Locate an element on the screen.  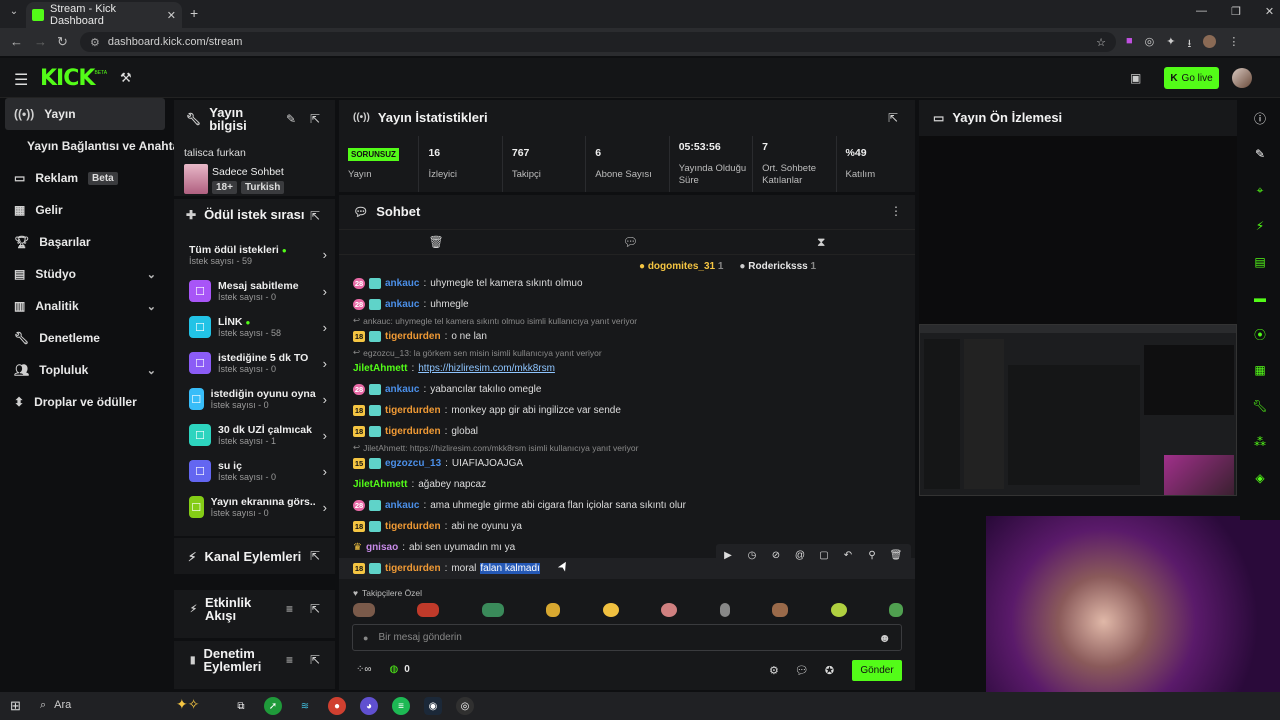
chat-bubble-icon: 💬︎ is located at coordinates (802, 670).